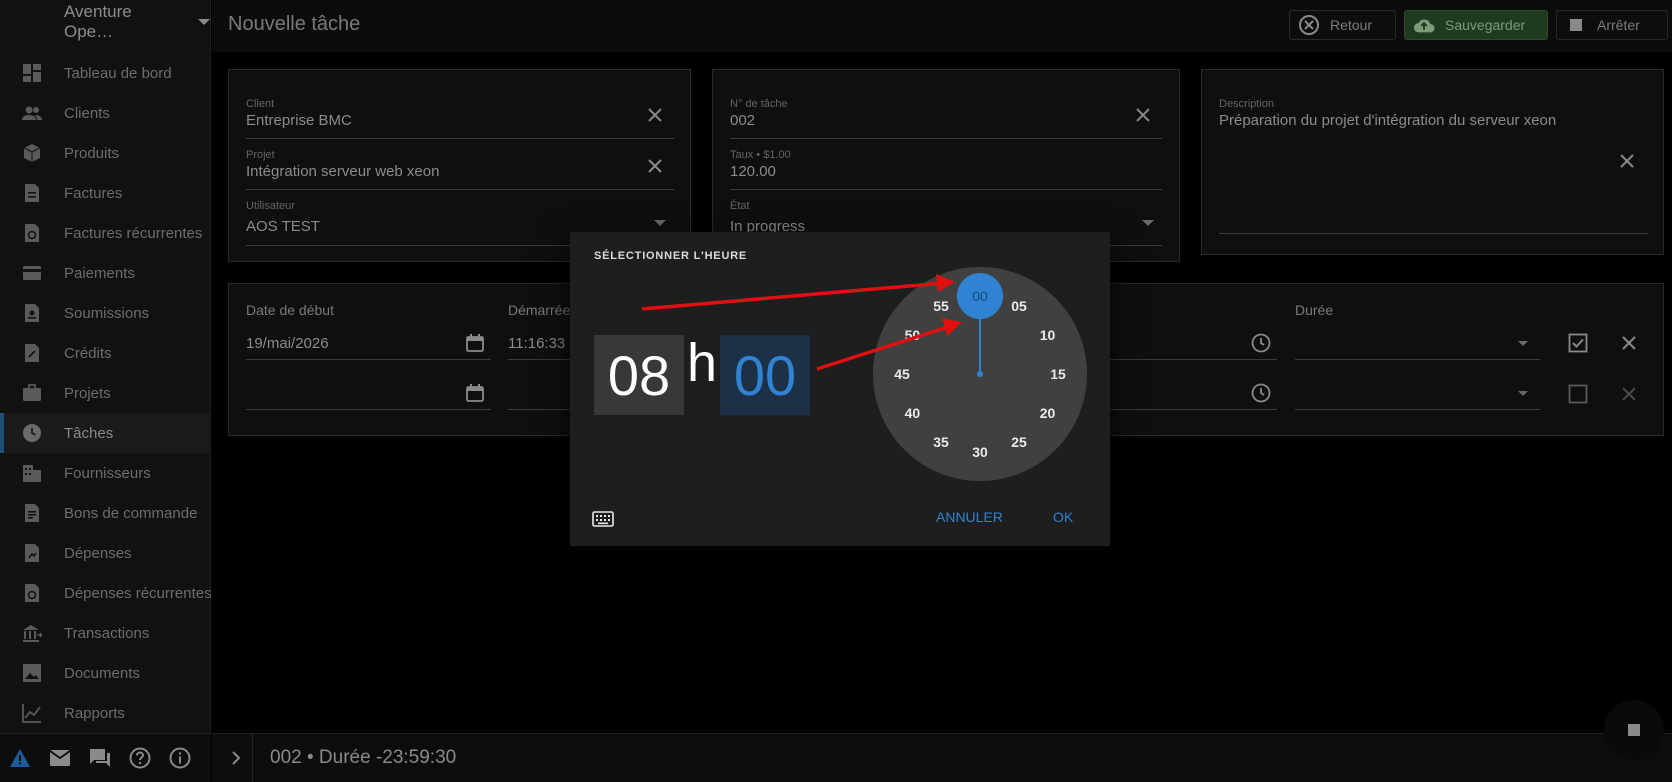 The width and height of the screenshot is (1672, 782). I want to click on keyboard-icon, so click(603, 519).